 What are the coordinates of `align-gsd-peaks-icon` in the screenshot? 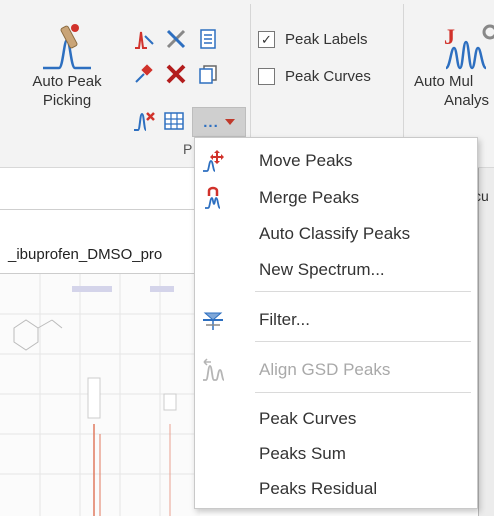 It's located at (213, 370).